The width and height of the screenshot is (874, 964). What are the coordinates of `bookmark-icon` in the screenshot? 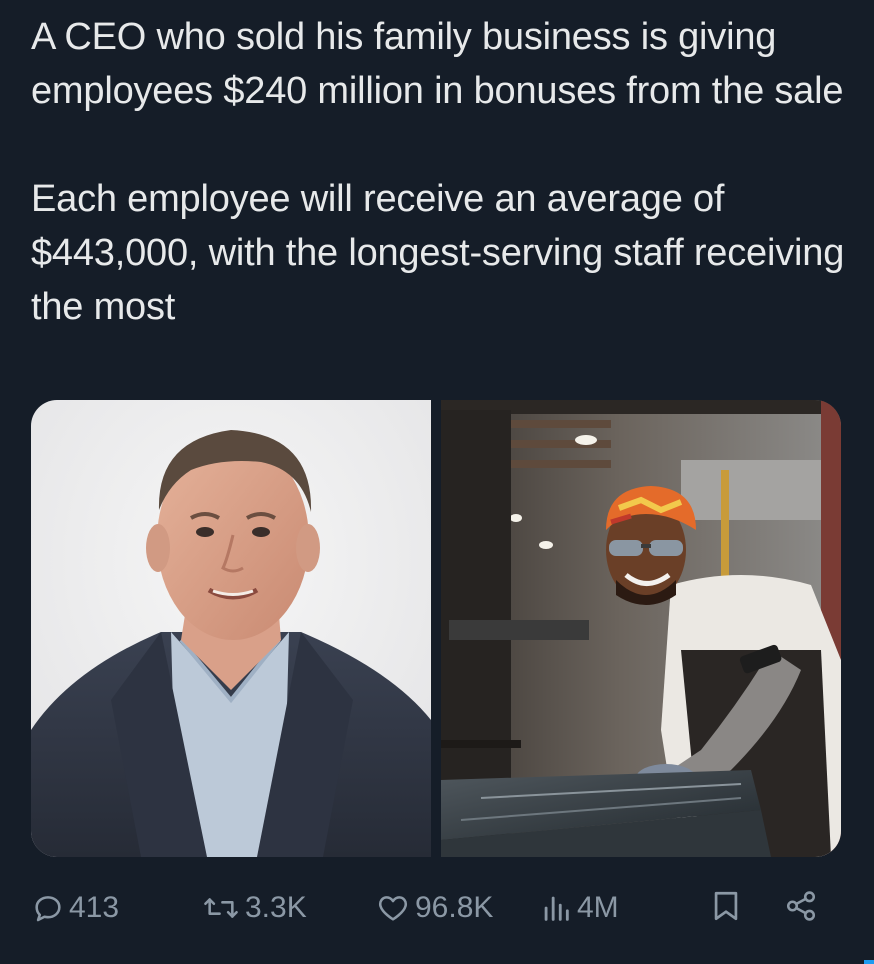 It's located at (726, 908).